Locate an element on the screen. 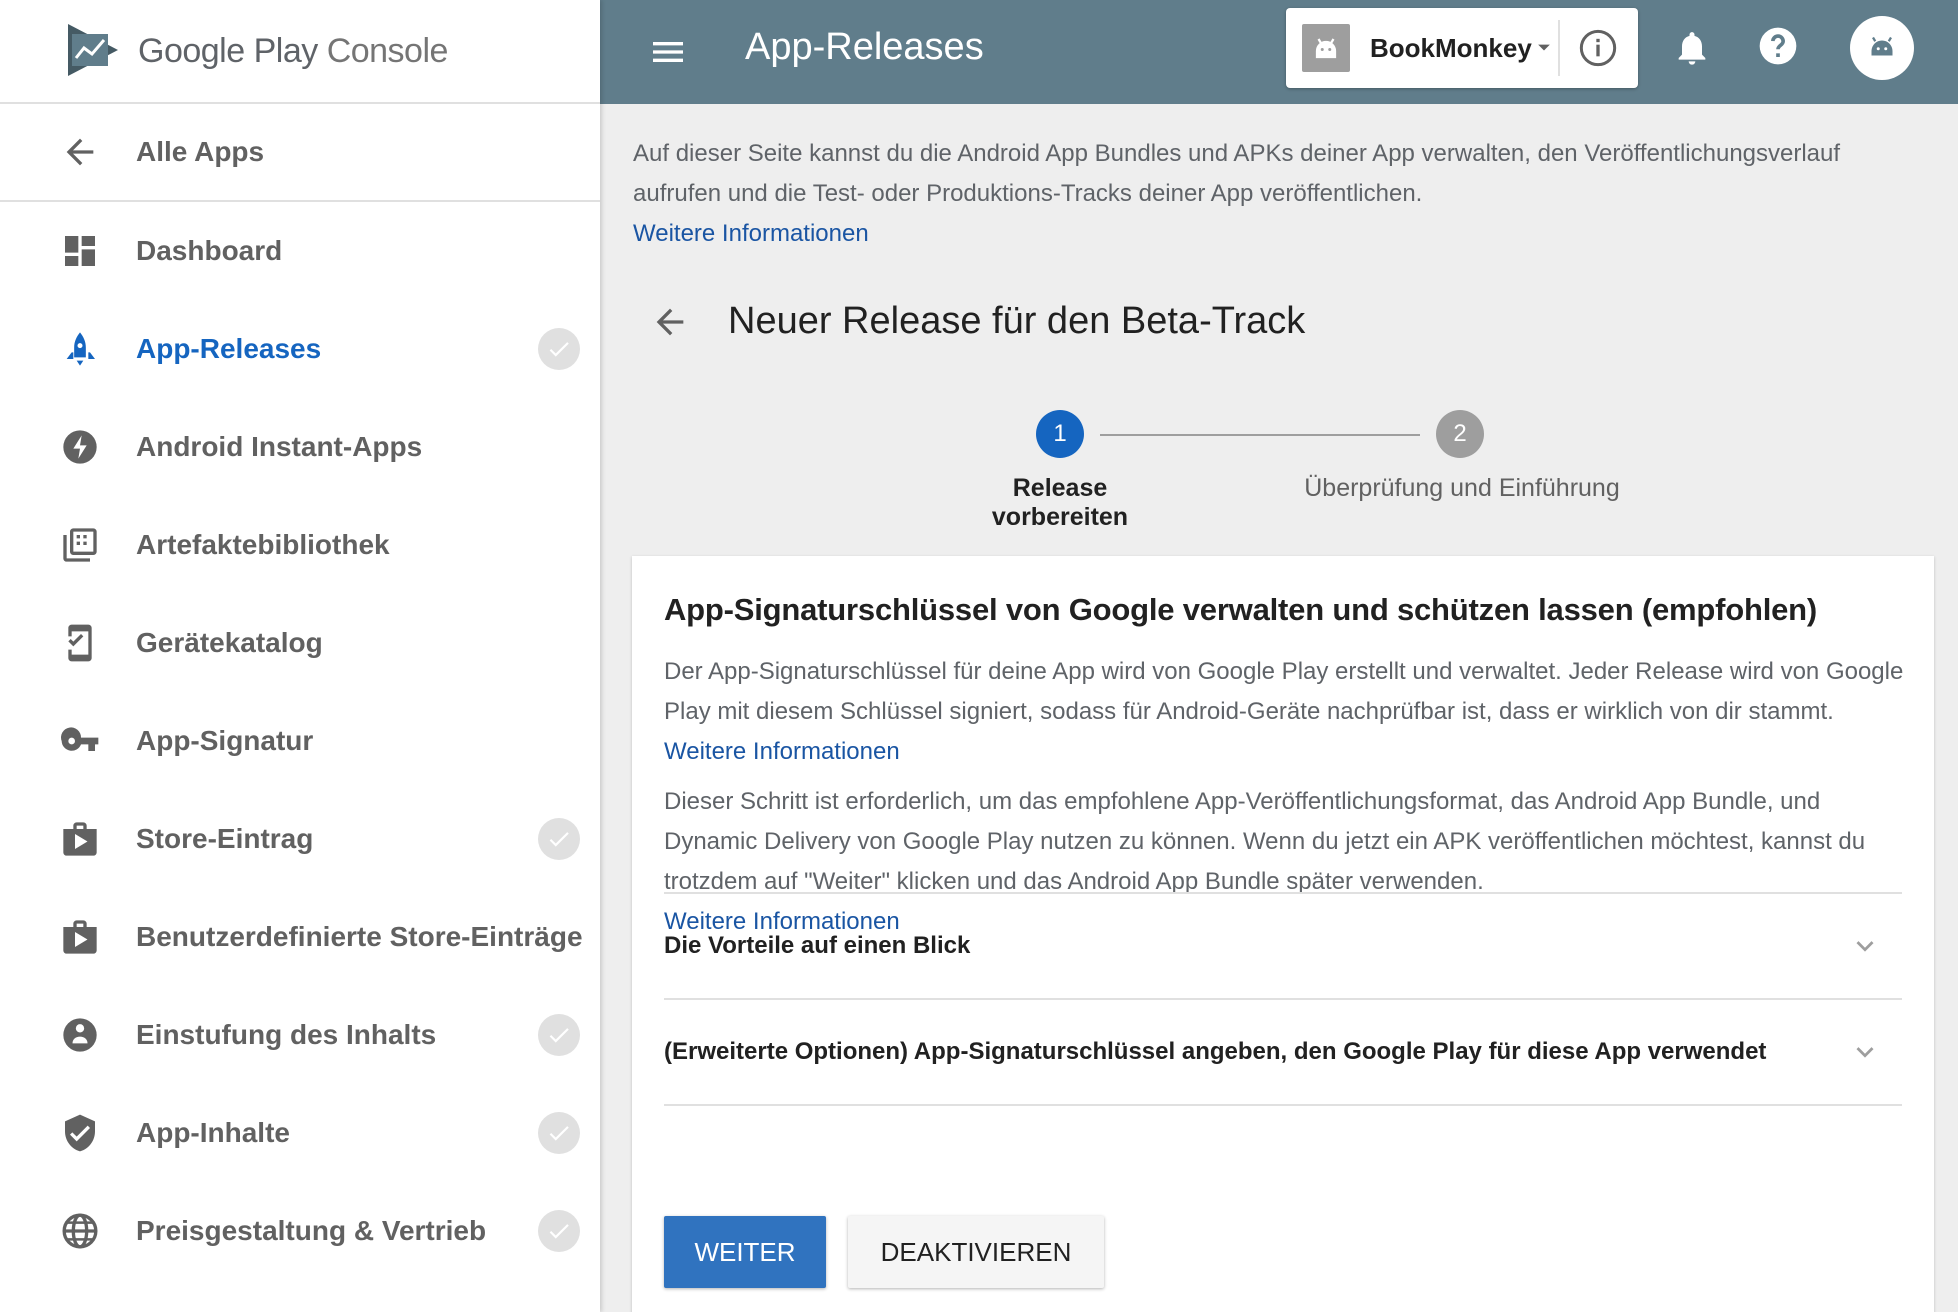 This screenshot has height=1312, width=1958. device-catalog-icon is located at coordinates (80, 643).